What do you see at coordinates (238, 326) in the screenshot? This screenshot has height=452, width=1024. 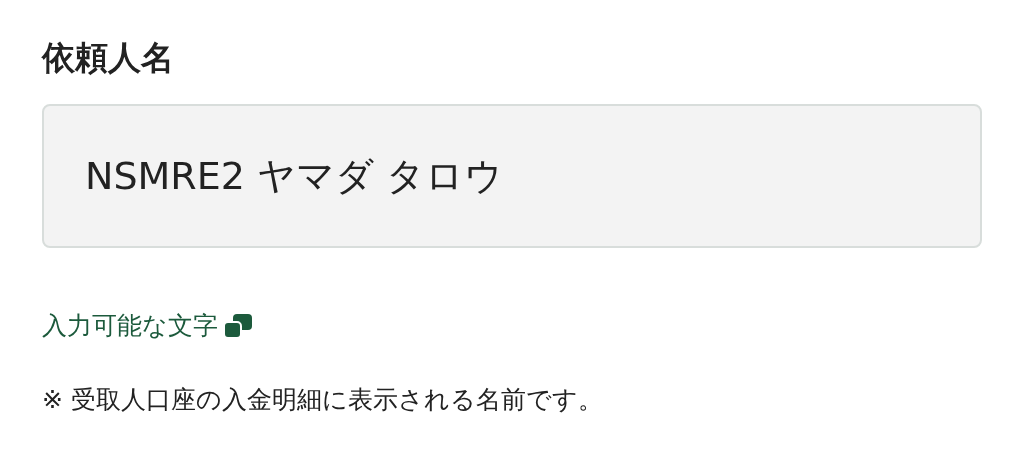 I see `copy-icon` at bounding box center [238, 326].